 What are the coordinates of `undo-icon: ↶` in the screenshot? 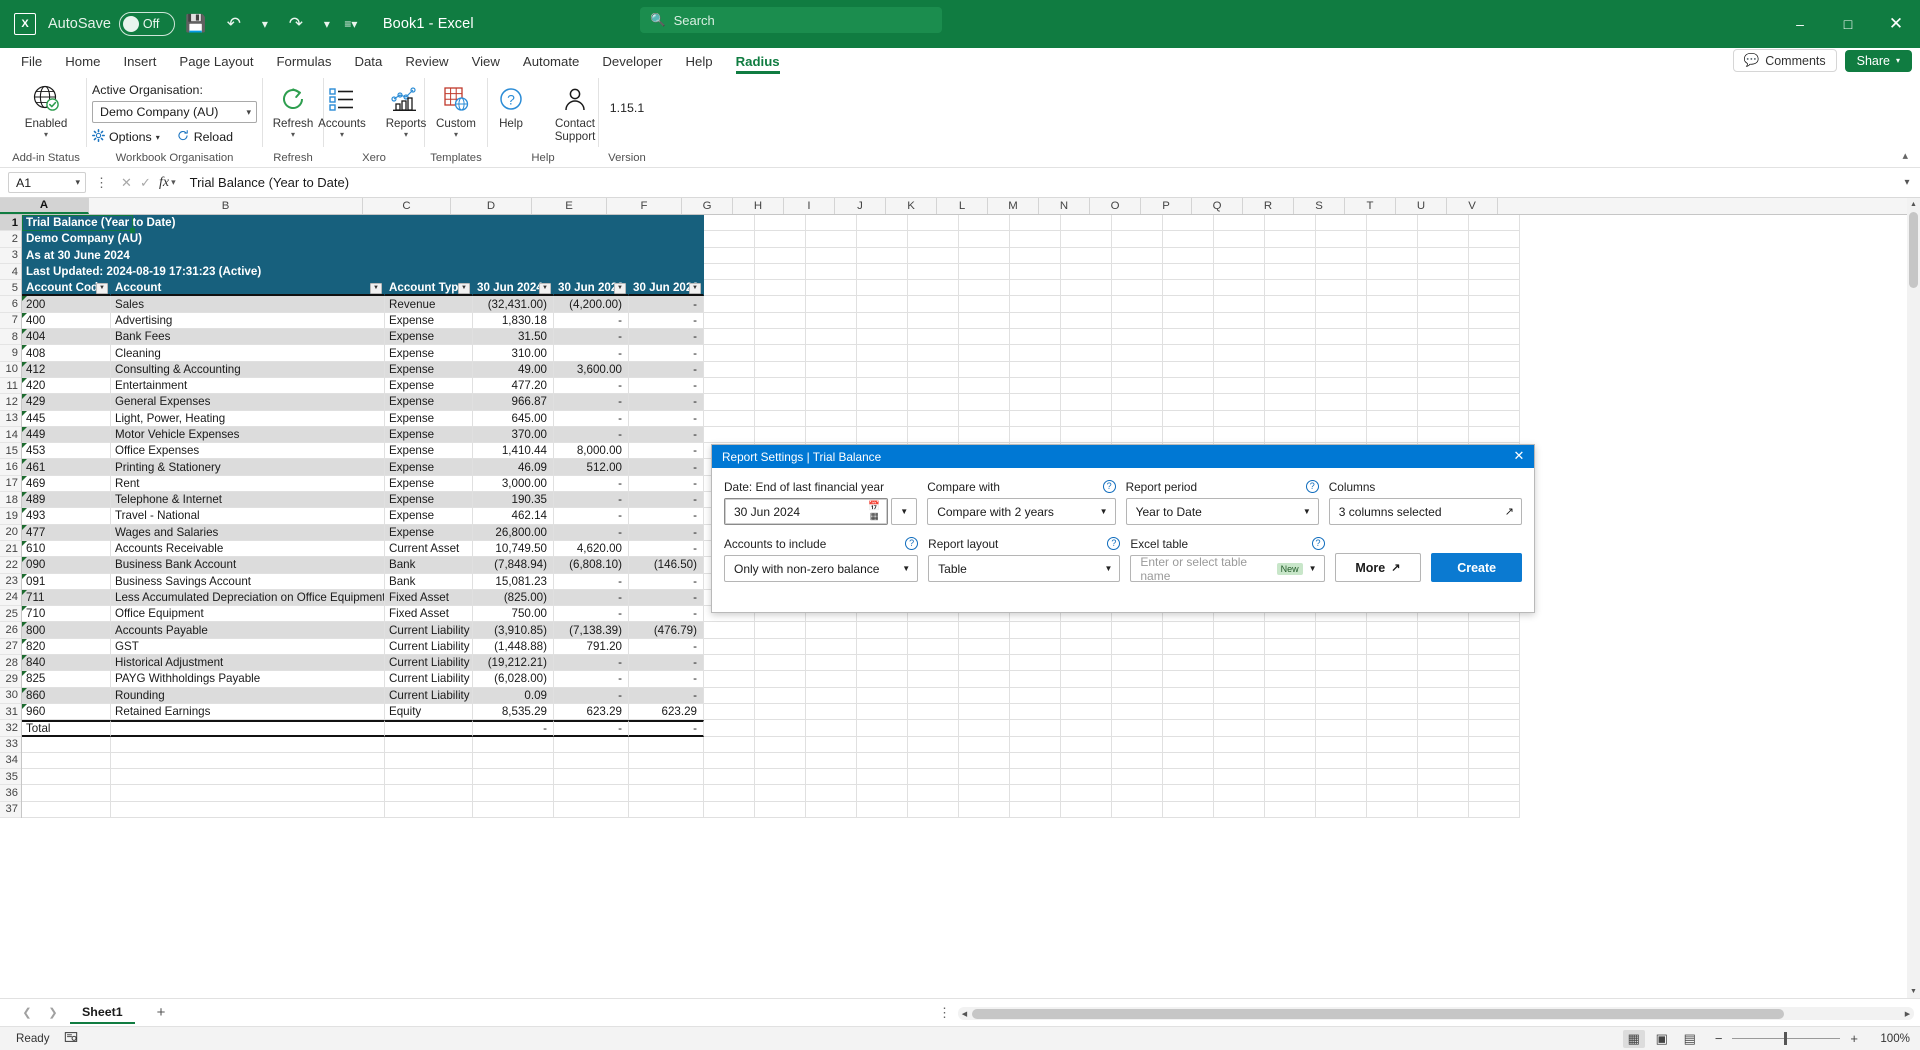 It's located at (234, 24).